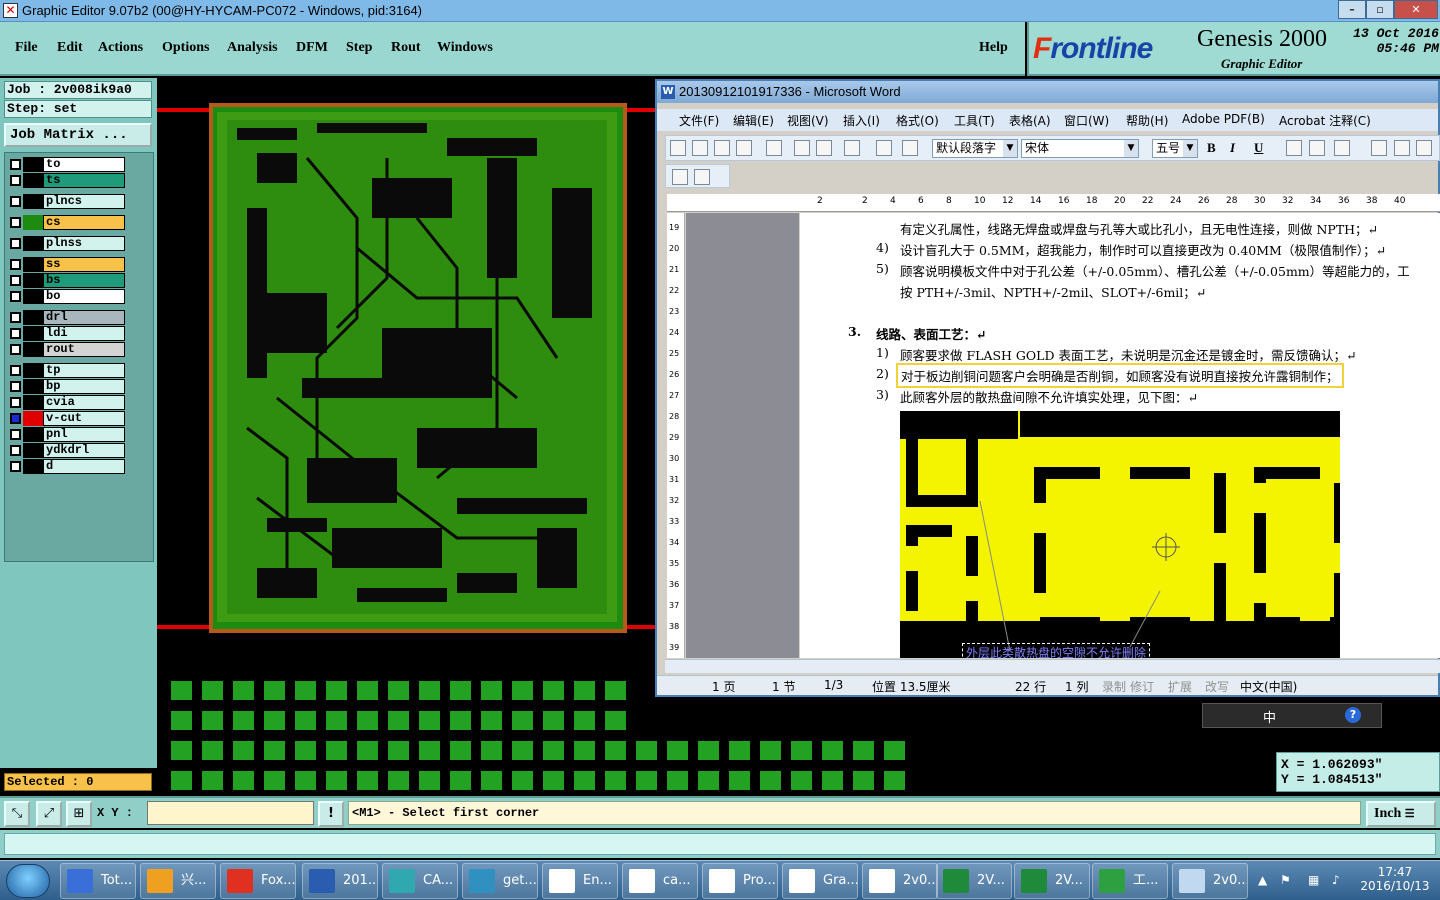 This screenshot has width=1440, height=900. I want to click on style-dropdown: 默认段落字 ▼, so click(975, 148).